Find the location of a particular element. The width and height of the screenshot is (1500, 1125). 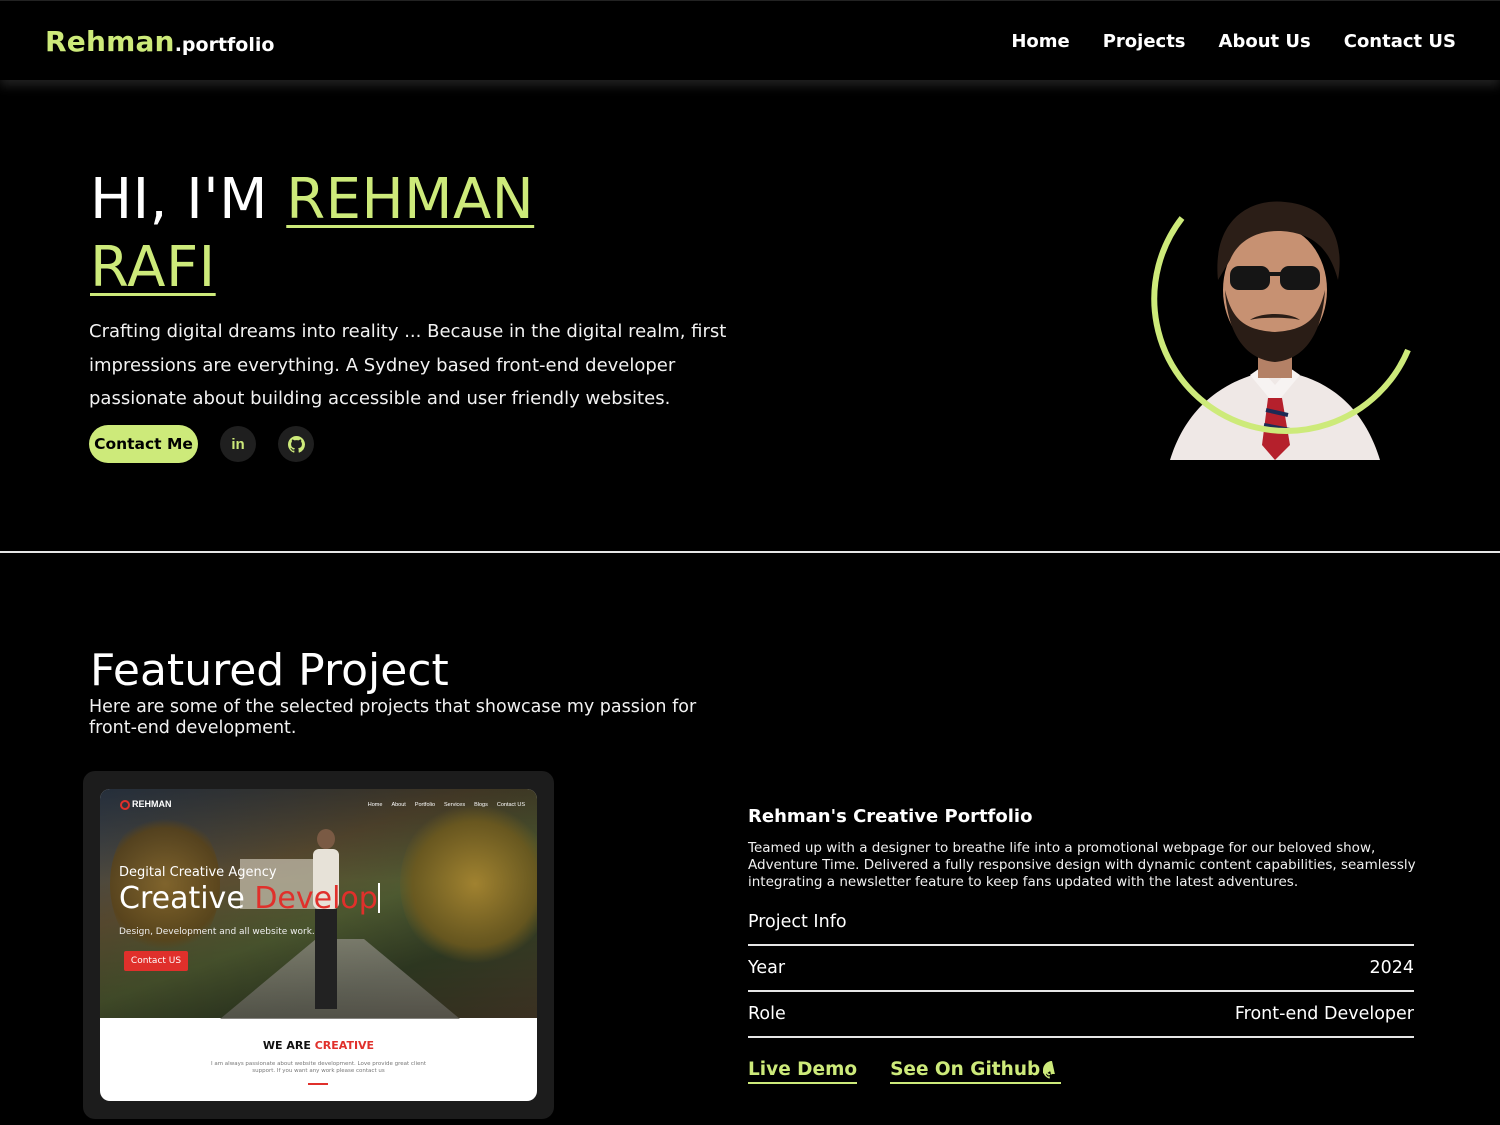

linkedin-icon: in is located at coordinates (238, 444).